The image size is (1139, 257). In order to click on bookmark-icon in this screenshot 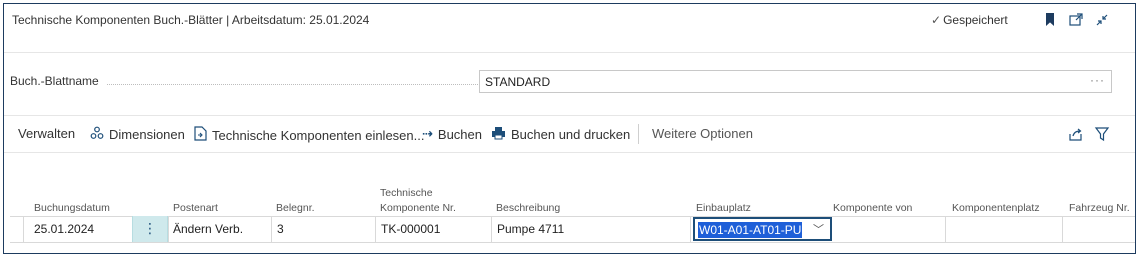, I will do `click(1050, 20)`.